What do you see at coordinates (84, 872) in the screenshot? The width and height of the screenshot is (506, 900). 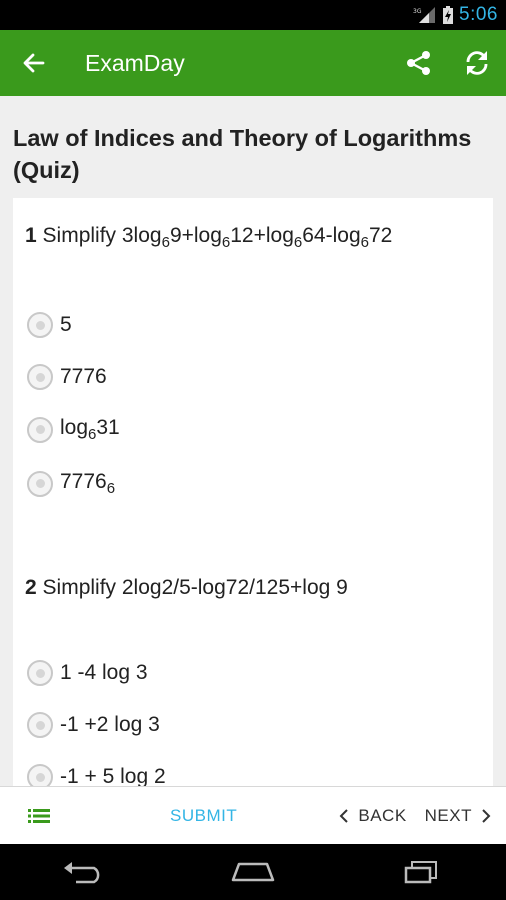 I see `back-nav-icon` at bounding box center [84, 872].